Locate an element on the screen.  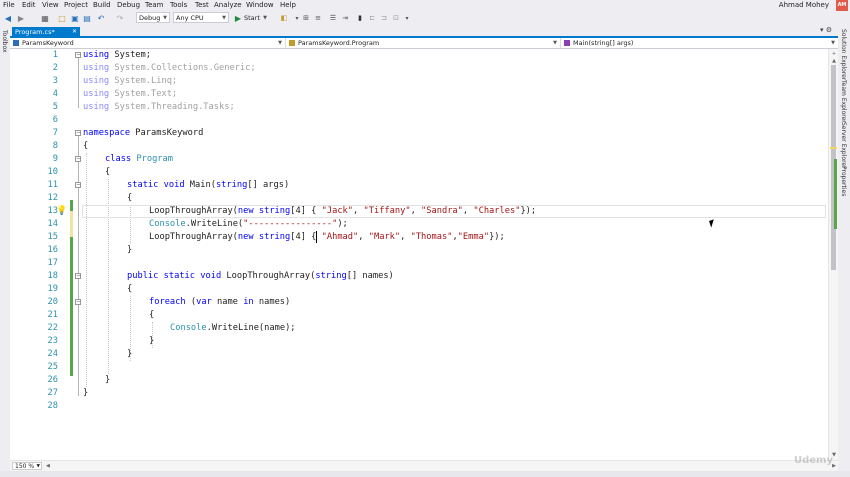
code-line-9: class Program is located at coordinates (139, 159).